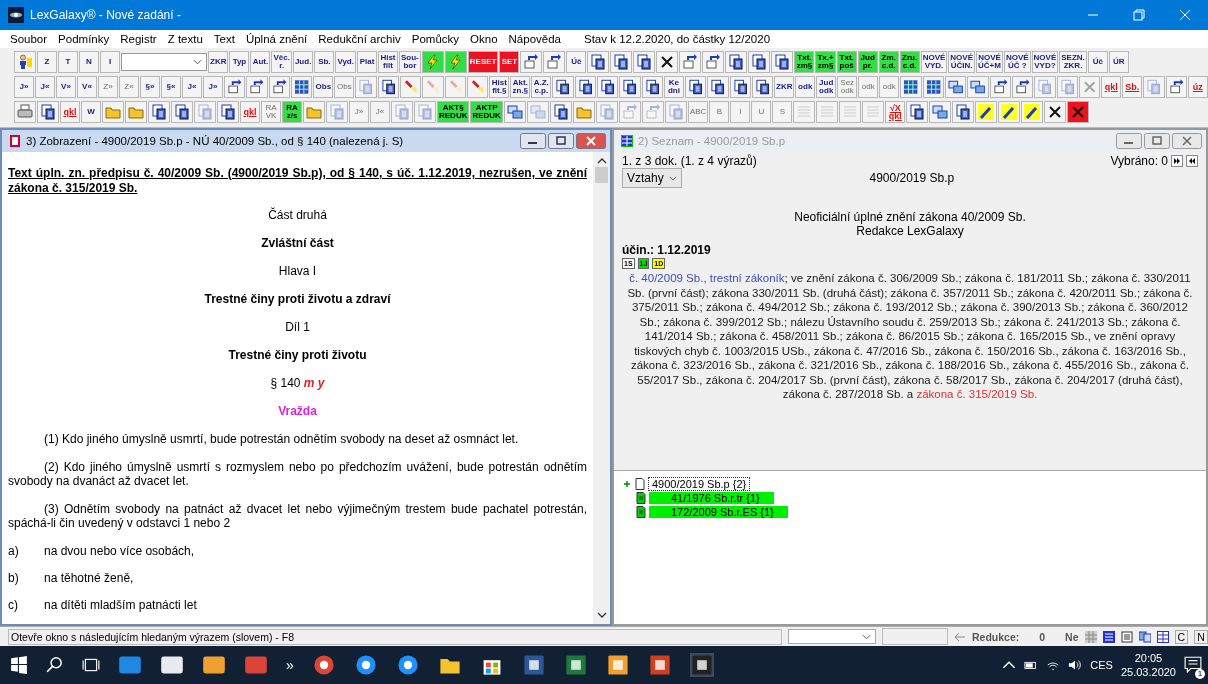 The image size is (1208, 684). Describe the element at coordinates (652, 178) in the screenshot. I see `relations-dropdown: Vztahy` at that location.